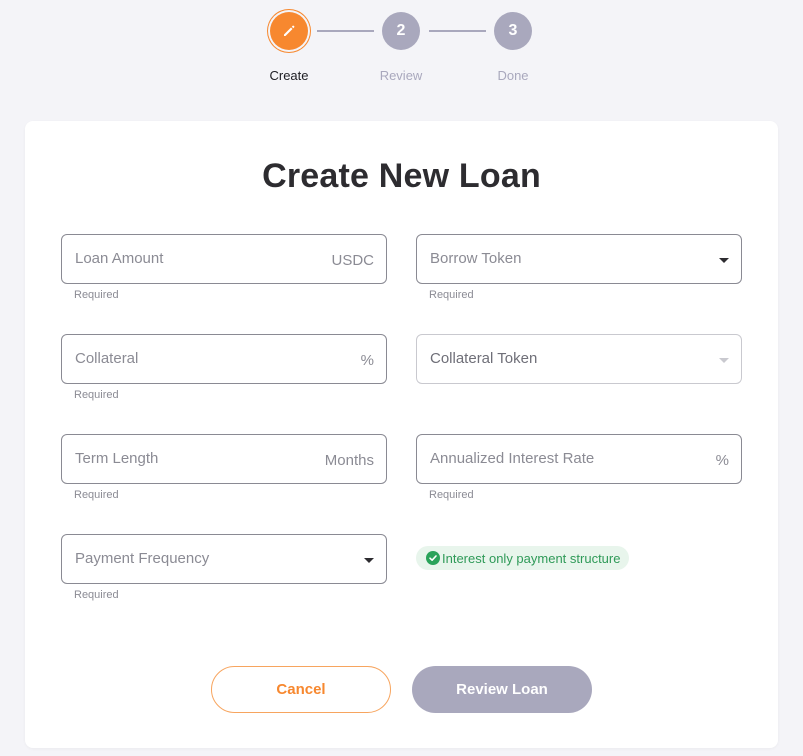  Describe the element at coordinates (433, 558) in the screenshot. I see `check-circle-icon` at that location.